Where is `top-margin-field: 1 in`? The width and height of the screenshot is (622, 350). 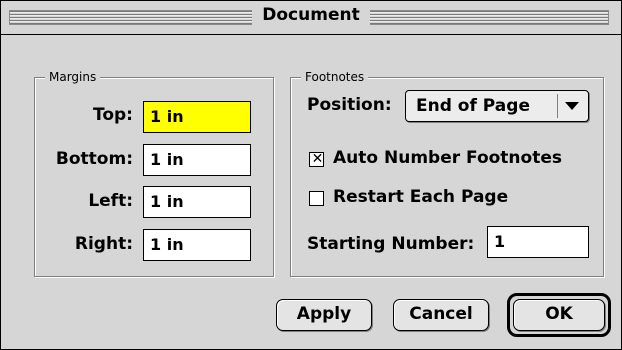
top-margin-field: 1 in is located at coordinates (197, 117).